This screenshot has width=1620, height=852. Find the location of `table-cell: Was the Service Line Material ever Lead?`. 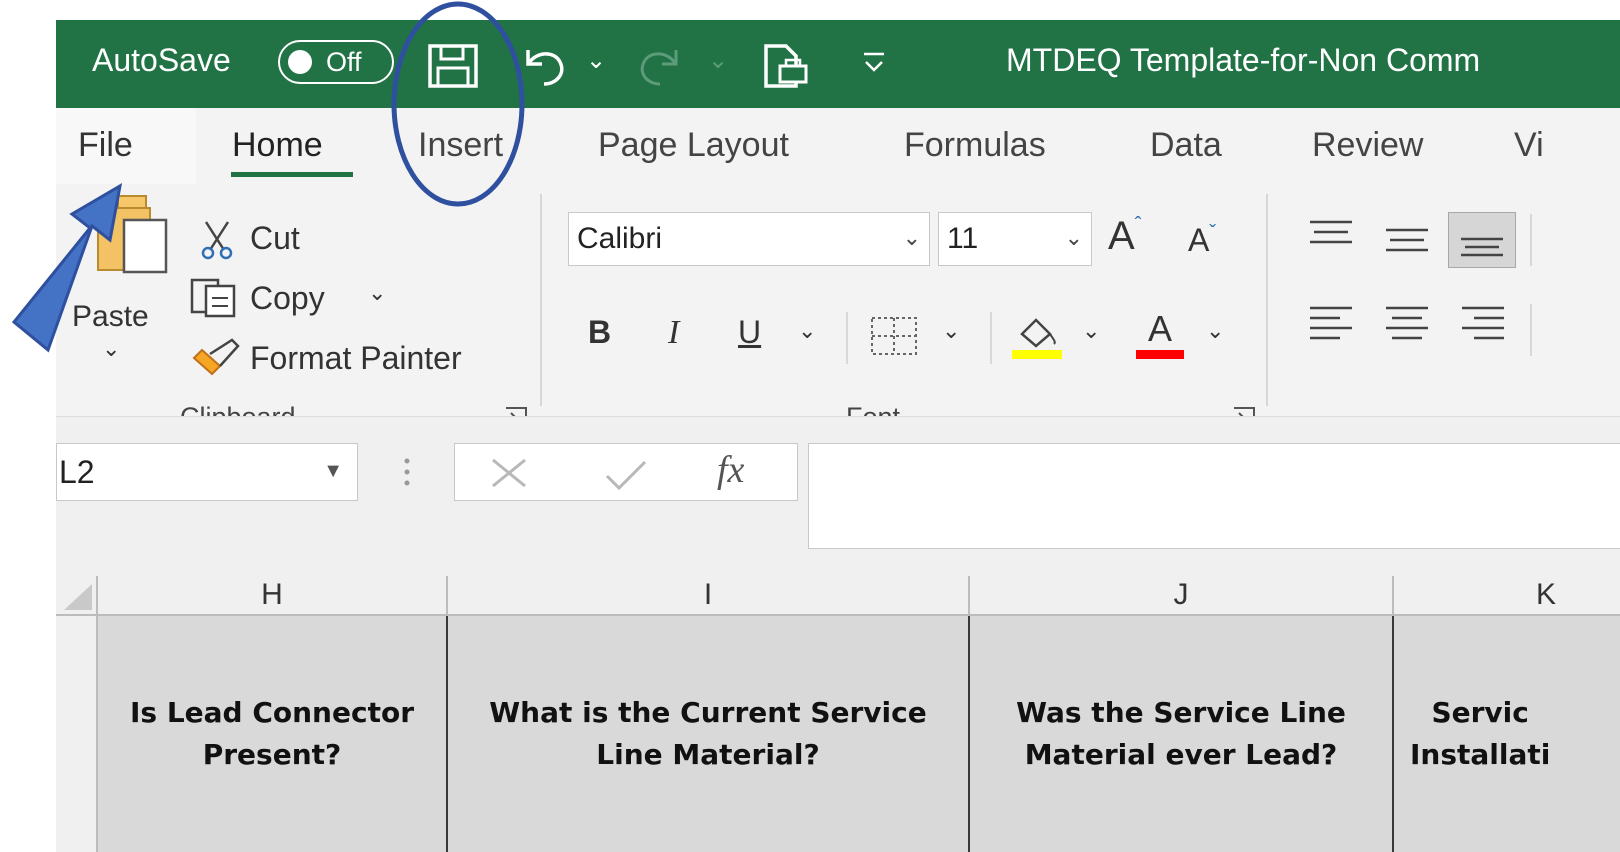

table-cell: Was the Service Line Material ever Lead? is located at coordinates (1182, 734).